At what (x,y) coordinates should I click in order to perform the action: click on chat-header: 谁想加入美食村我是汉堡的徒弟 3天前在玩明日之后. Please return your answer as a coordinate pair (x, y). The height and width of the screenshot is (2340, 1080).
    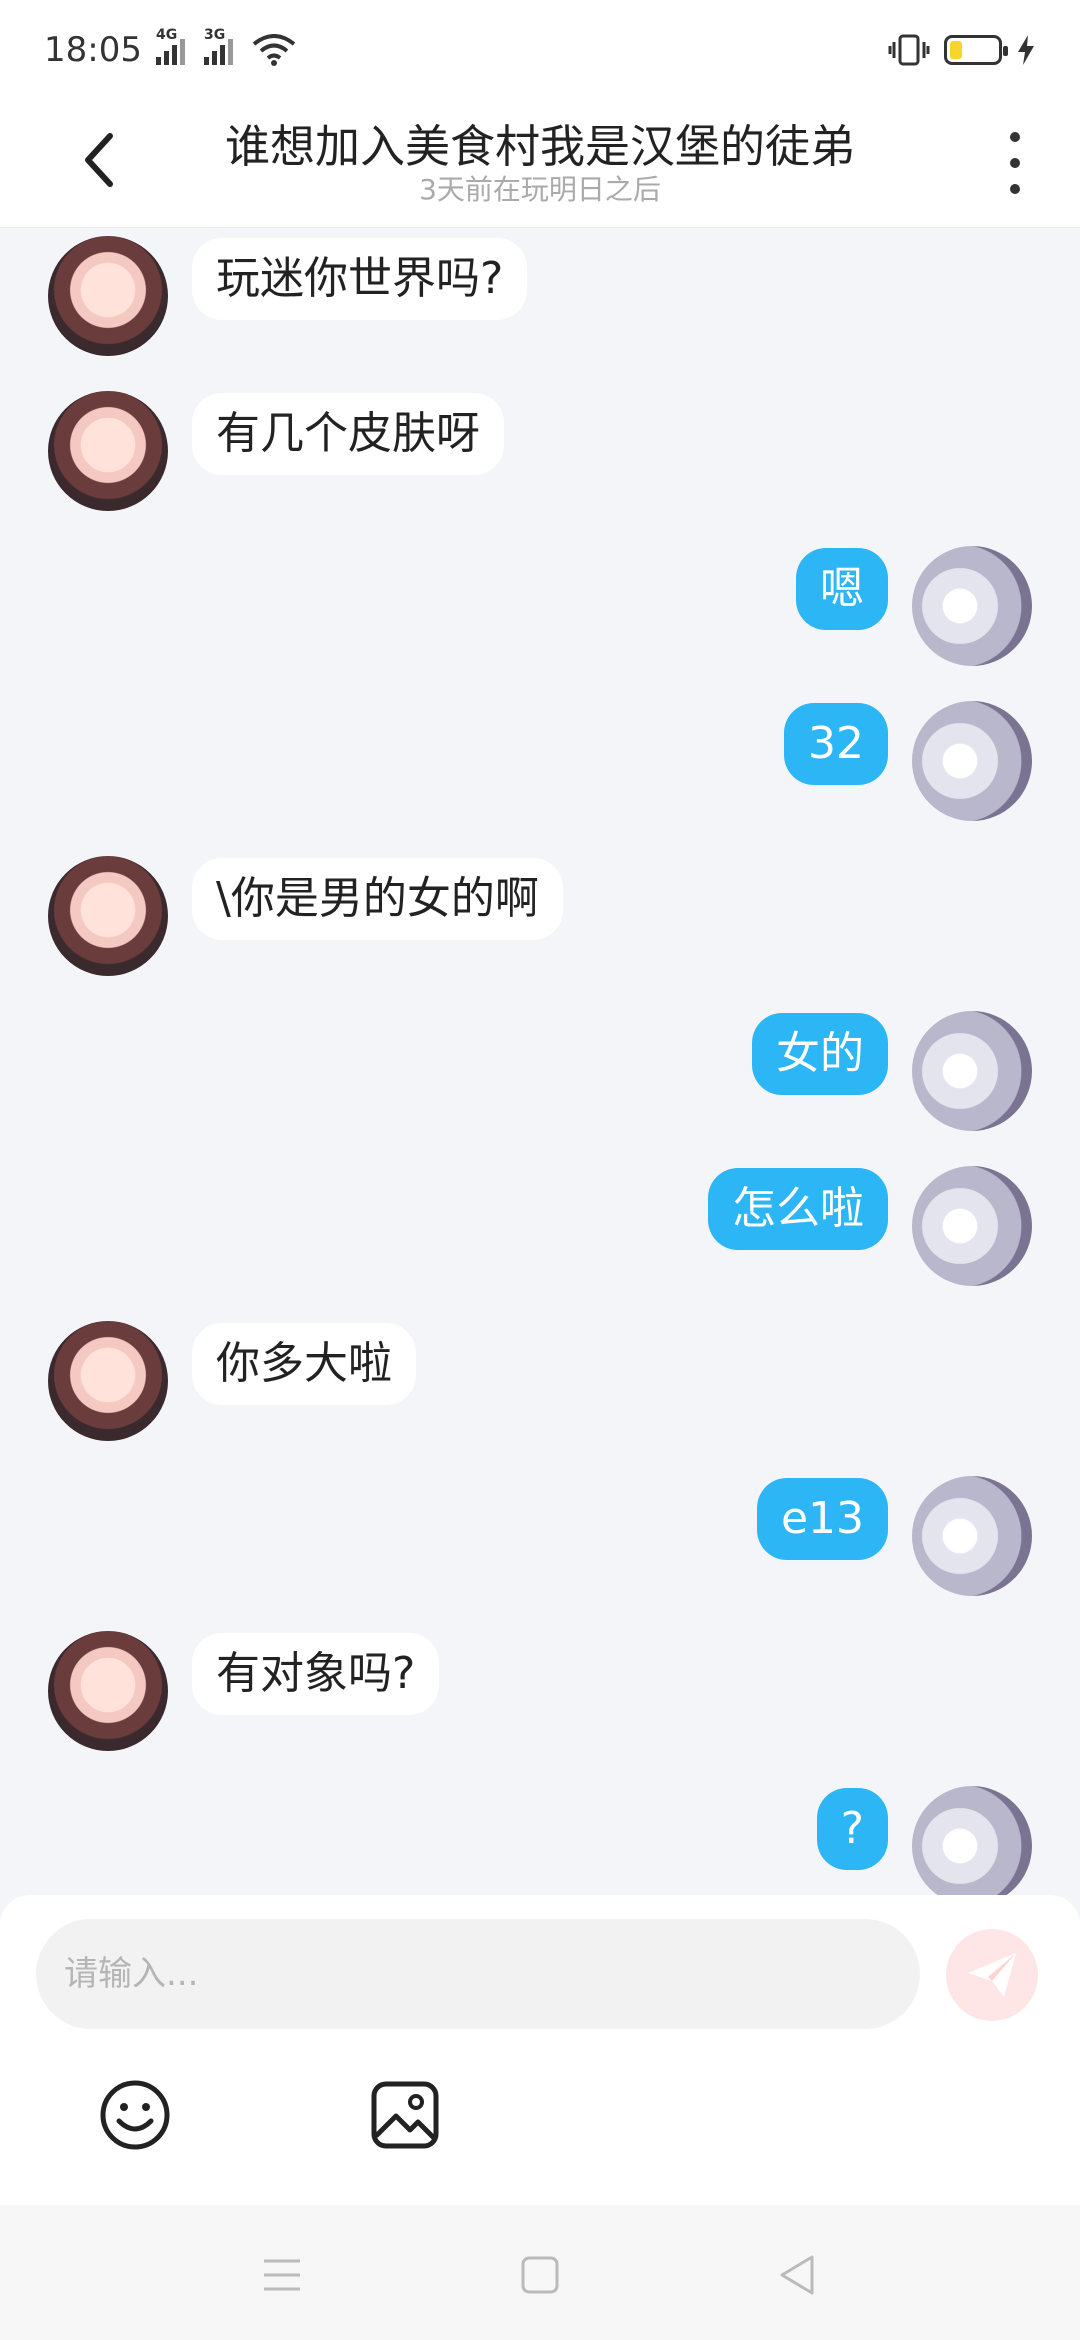
    Looking at the image, I should click on (540, 164).